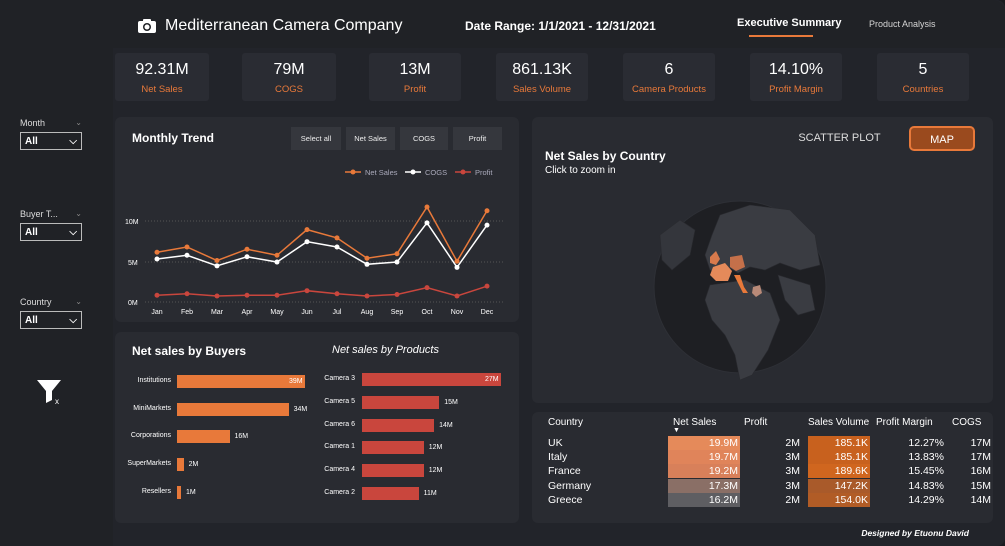 This screenshot has width=1005, height=546. What do you see at coordinates (740, 287) in the screenshot?
I see `globe-map` at bounding box center [740, 287].